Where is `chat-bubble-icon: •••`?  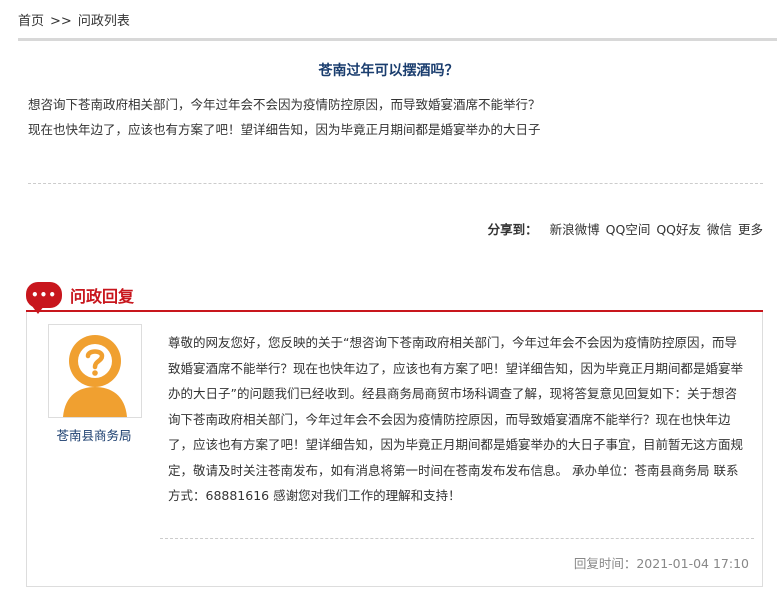
chat-bubble-icon: ••• is located at coordinates (44, 298).